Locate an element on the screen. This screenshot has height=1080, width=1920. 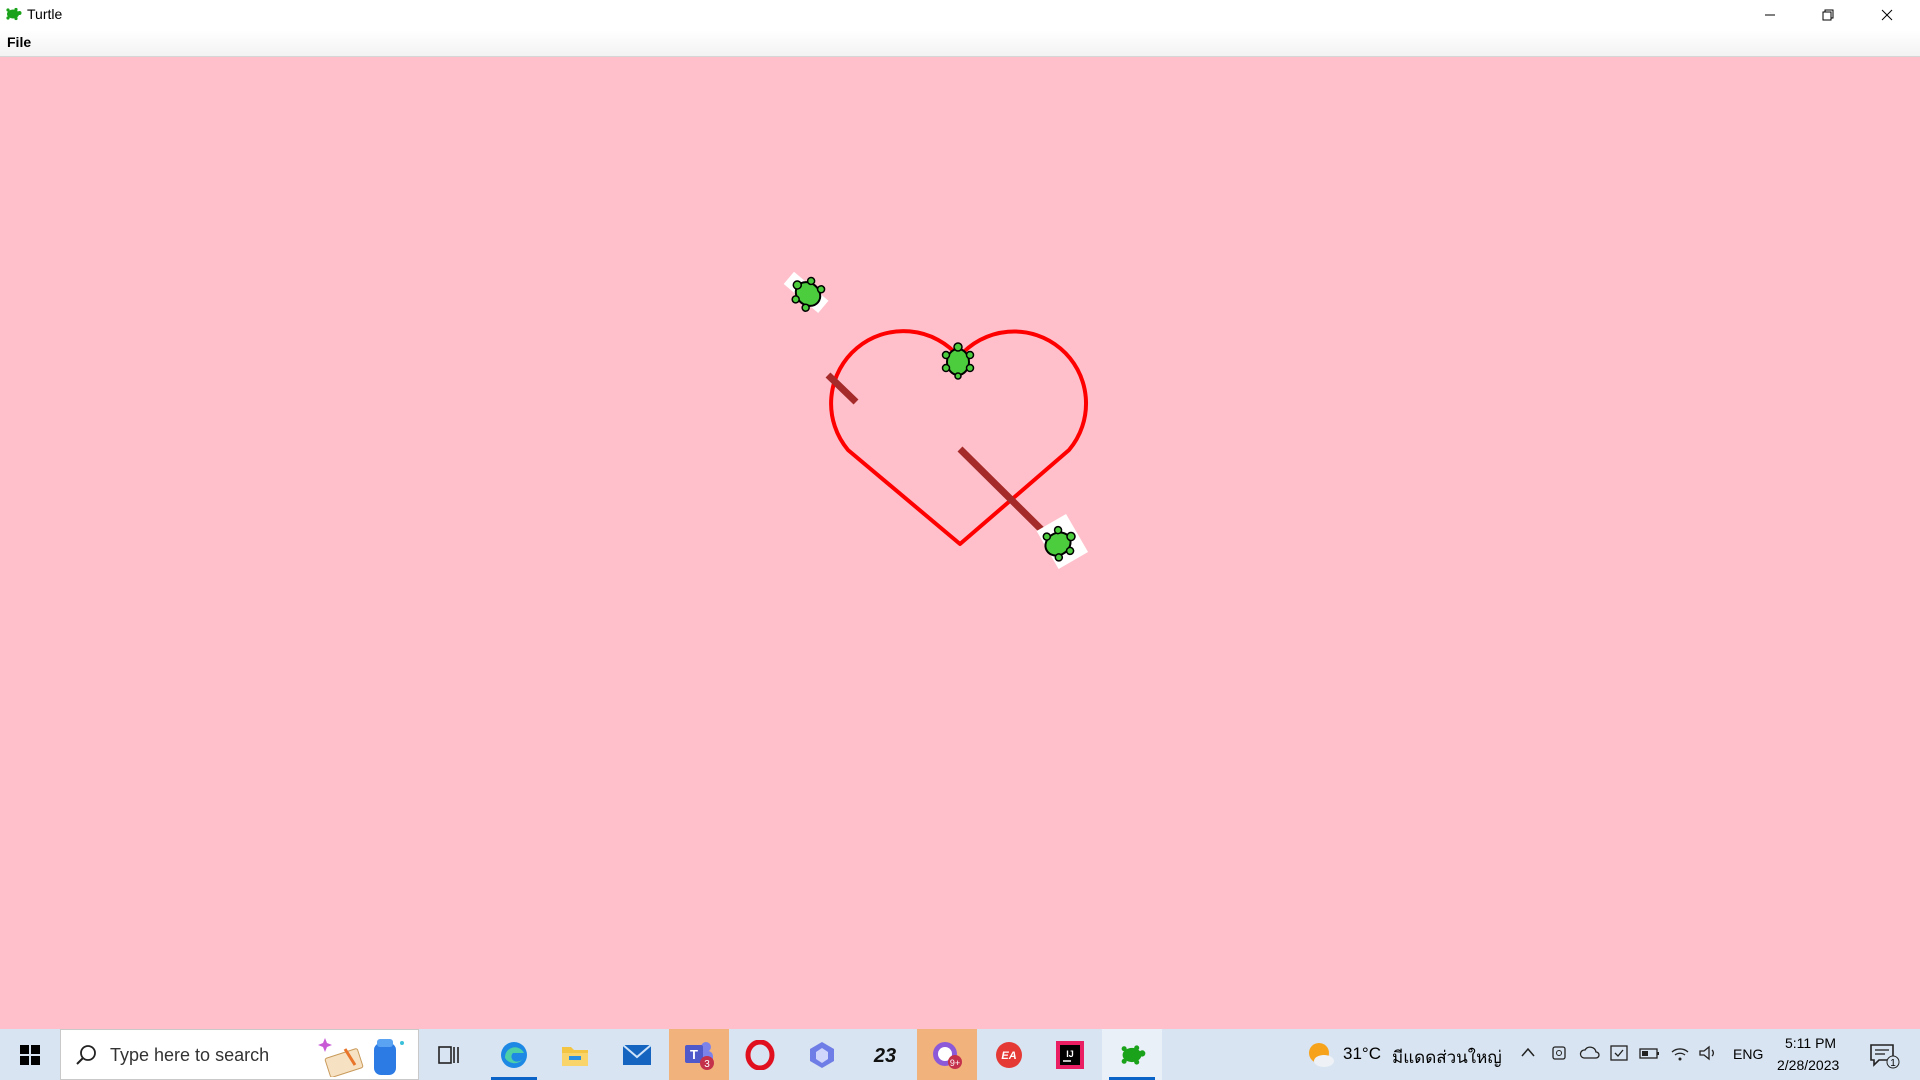
teams-icon: T 3 is located at coordinates (699, 1055).